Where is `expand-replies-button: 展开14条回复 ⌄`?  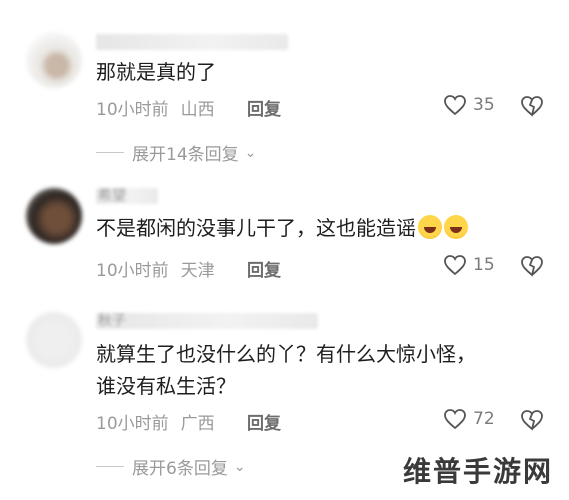 expand-replies-button: 展开14条回复 ⌄ is located at coordinates (176, 152).